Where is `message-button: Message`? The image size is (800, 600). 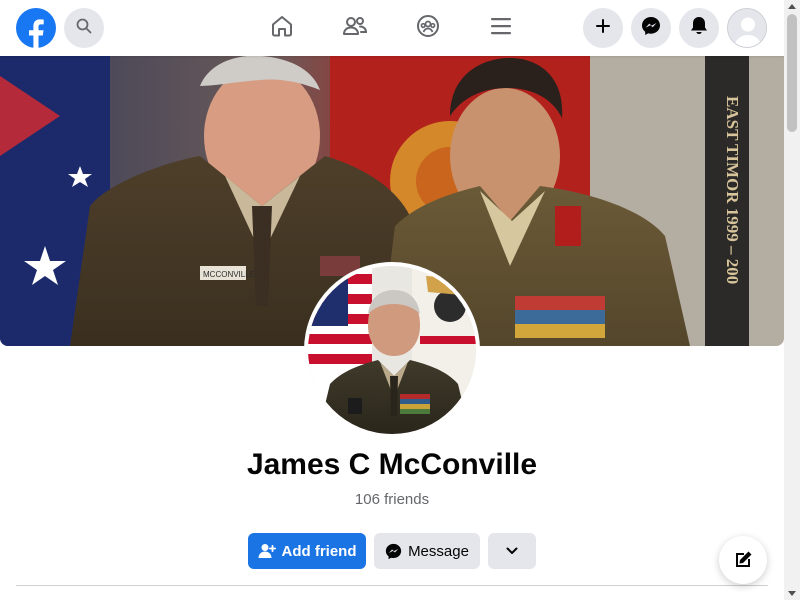 message-button: Message is located at coordinates (427, 551).